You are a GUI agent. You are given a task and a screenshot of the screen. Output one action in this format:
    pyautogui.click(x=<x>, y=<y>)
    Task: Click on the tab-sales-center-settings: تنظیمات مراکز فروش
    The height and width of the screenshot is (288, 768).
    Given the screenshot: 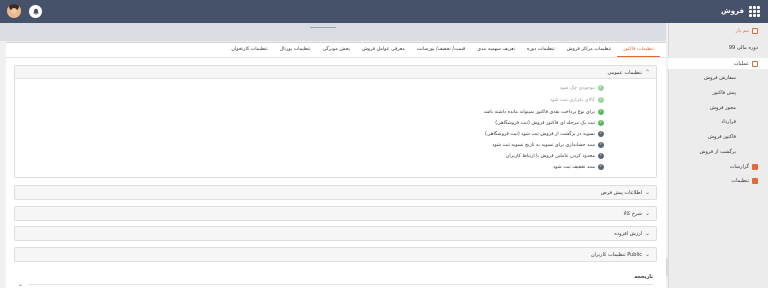 What is the action you would take?
    pyautogui.click(x=589, y=50)
    